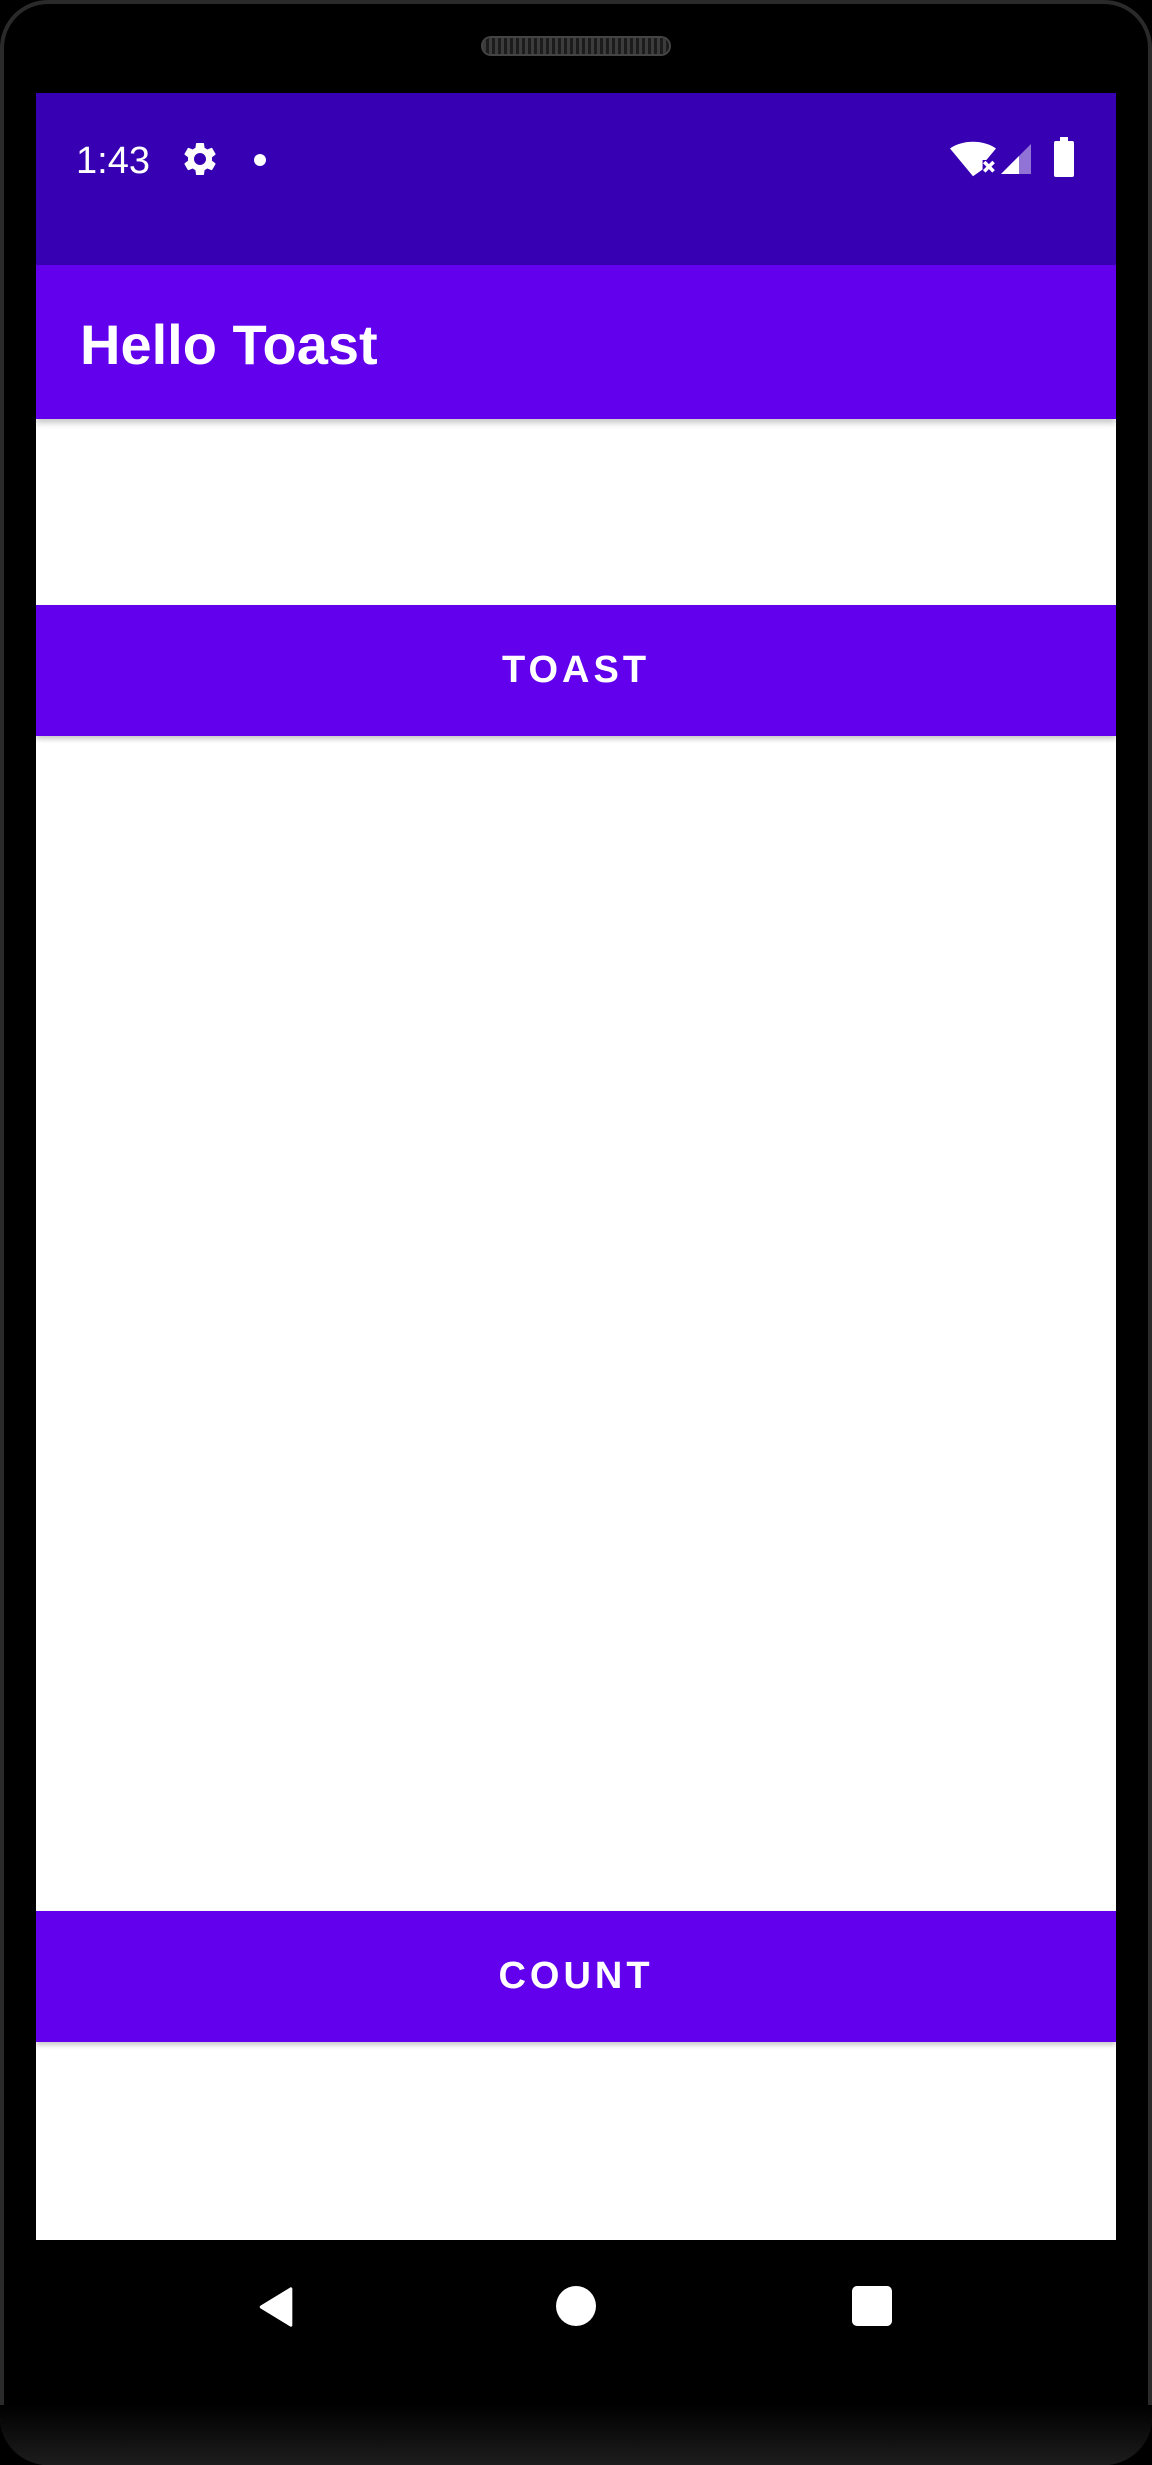  What do you see at coordinates (576, 46) in the screenshot?
I see `earpiece-speaker` at bounding box center [576, 46].